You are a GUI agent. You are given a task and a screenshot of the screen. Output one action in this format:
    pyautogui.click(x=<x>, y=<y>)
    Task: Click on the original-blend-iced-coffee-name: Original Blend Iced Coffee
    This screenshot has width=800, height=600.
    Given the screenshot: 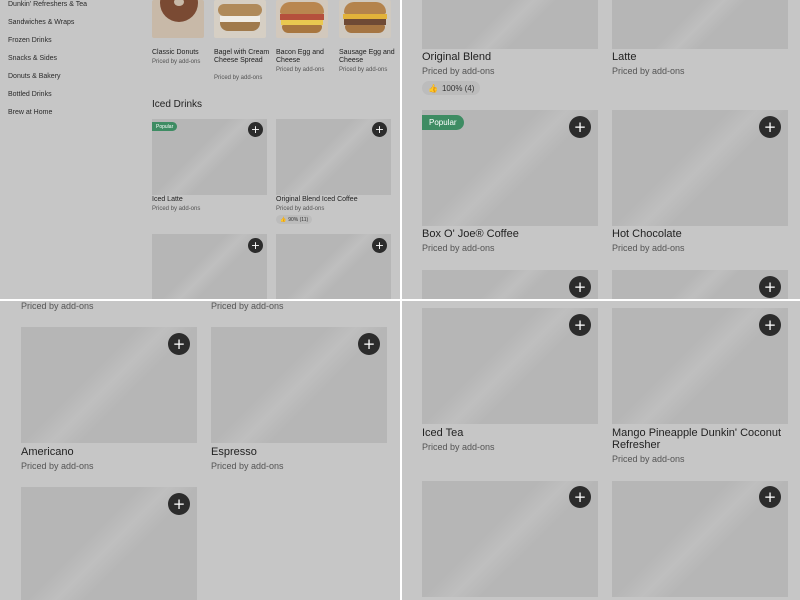 What is the action you would take?
    pyautogui.click(x=317, y=199)
    